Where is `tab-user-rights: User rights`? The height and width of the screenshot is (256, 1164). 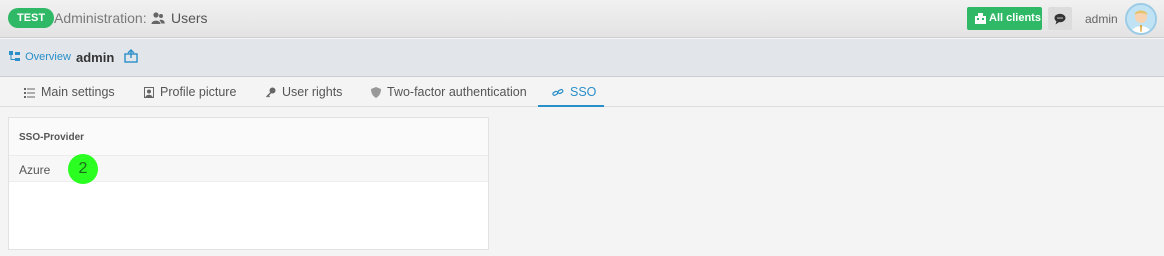 tab-user-rights: User rights is located at coordinates (303, 92).